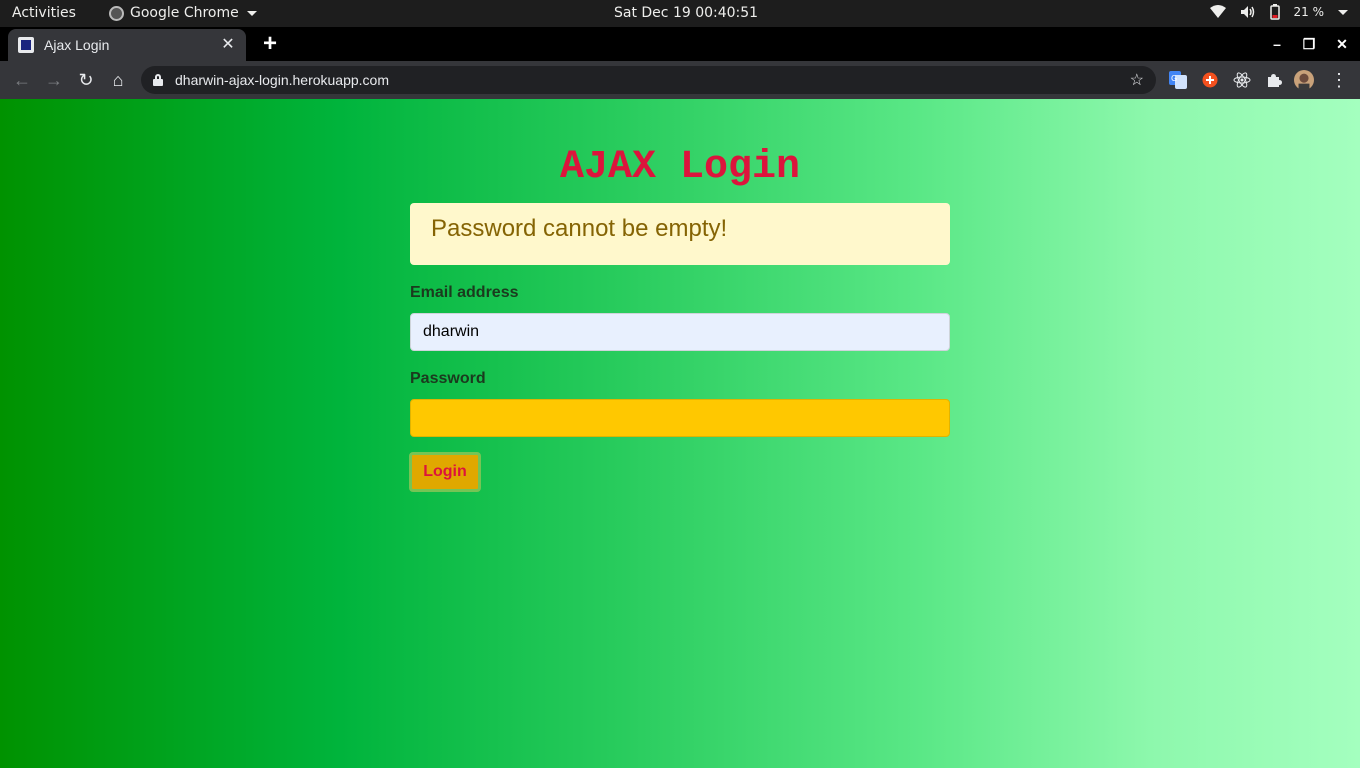  I want to click on volume-icon, so click(1248, 12).